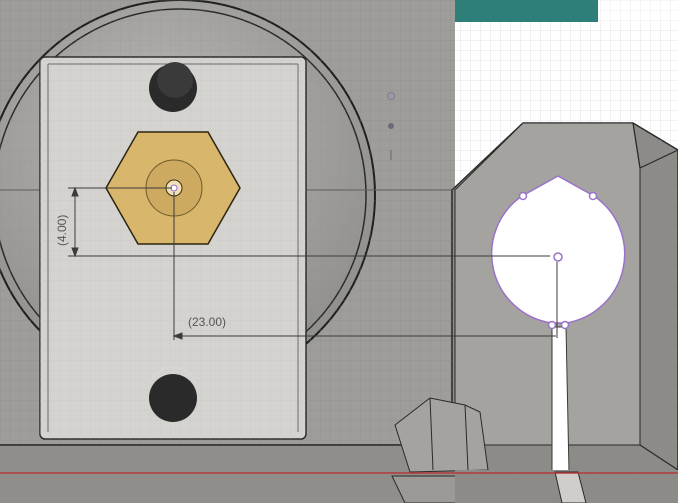 The width and height of the screenshot is (678, 503). What do you see at coordinates (526, 11) in the screenshot?
I see `teal-panel` at bounding box center [526, 11].